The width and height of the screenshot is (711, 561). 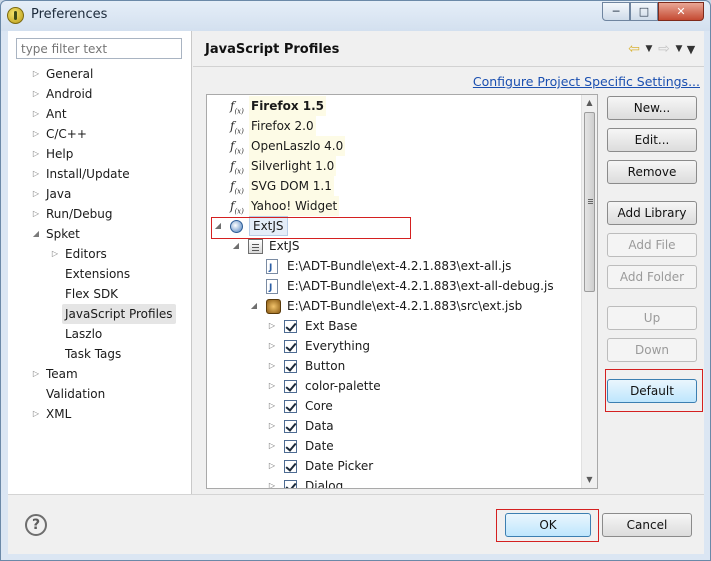 What do you see at coordinates (100, 374) in the screenshot?
I see `nav-item: ▷ Team` at bounding box center [100, 374].